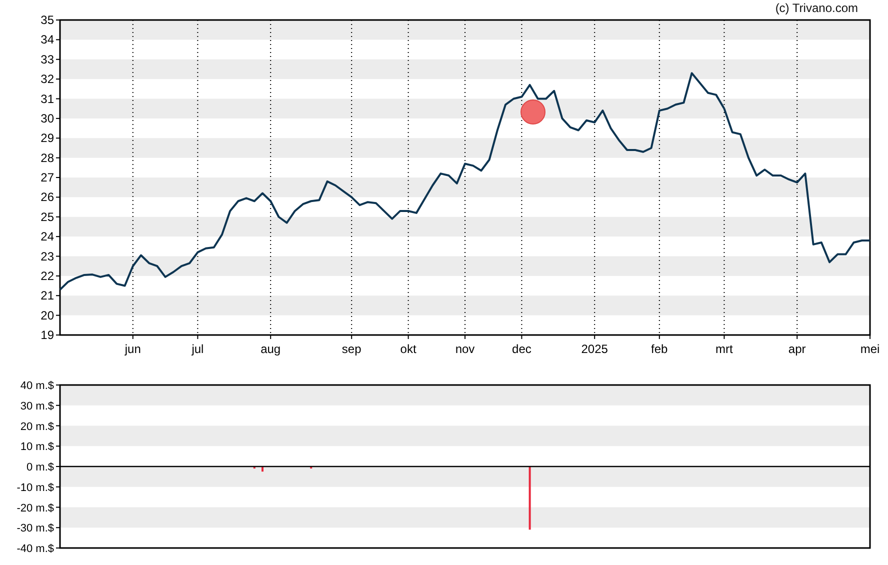 The image size is (888, 565). What do you see at coordinates (37, 426) in the screenshot?
I see `axis-tick-label: 20 m.$` at bounding box center [37, 426].